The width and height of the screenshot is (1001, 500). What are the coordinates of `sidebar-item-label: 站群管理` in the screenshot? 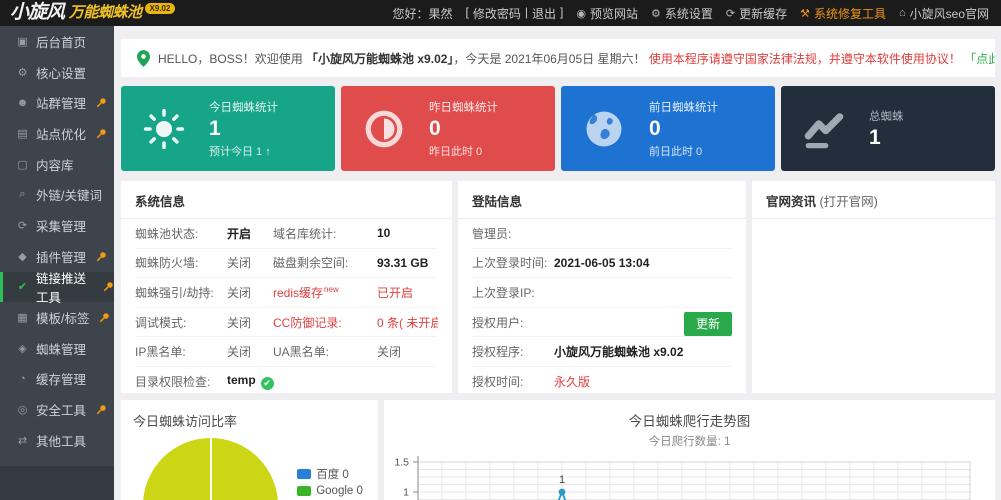 It's located at (61, 104).